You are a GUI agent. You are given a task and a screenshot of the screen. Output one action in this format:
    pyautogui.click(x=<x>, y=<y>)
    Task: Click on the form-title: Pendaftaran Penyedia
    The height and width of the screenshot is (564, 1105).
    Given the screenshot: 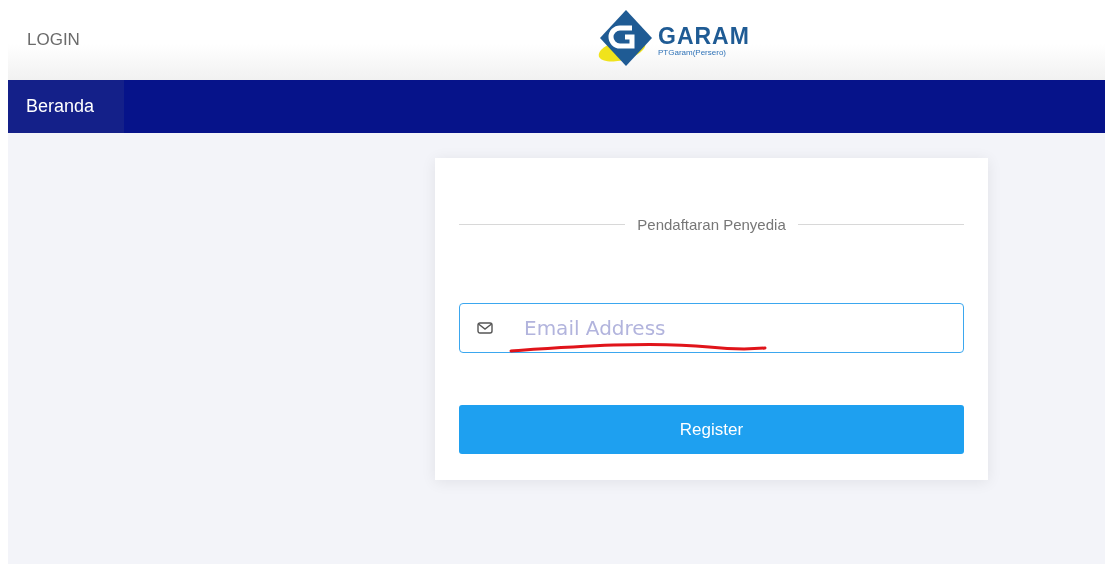 What is the action you would take?
    pyautogui.click(x=711, y=224)
    